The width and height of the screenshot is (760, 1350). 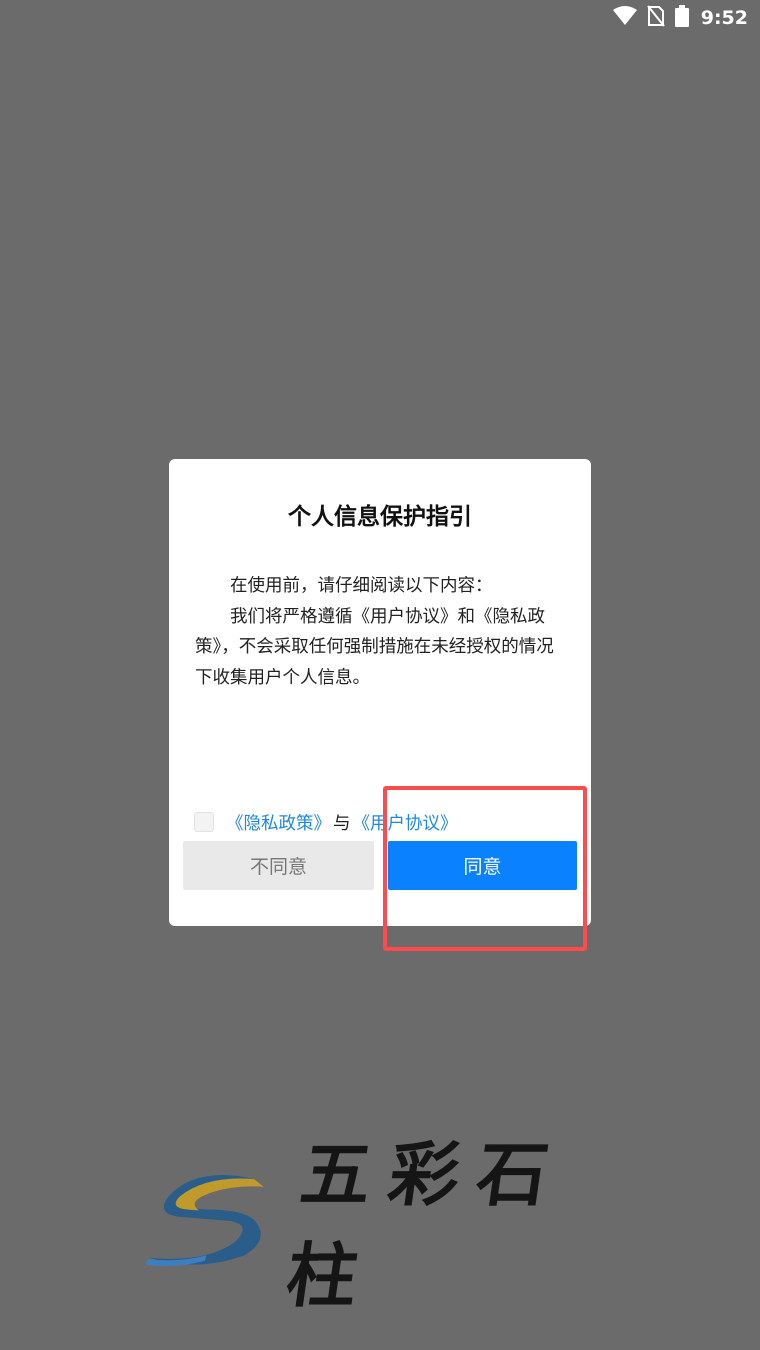 I want to click on wifi-icon, so click(x=624, y=18).